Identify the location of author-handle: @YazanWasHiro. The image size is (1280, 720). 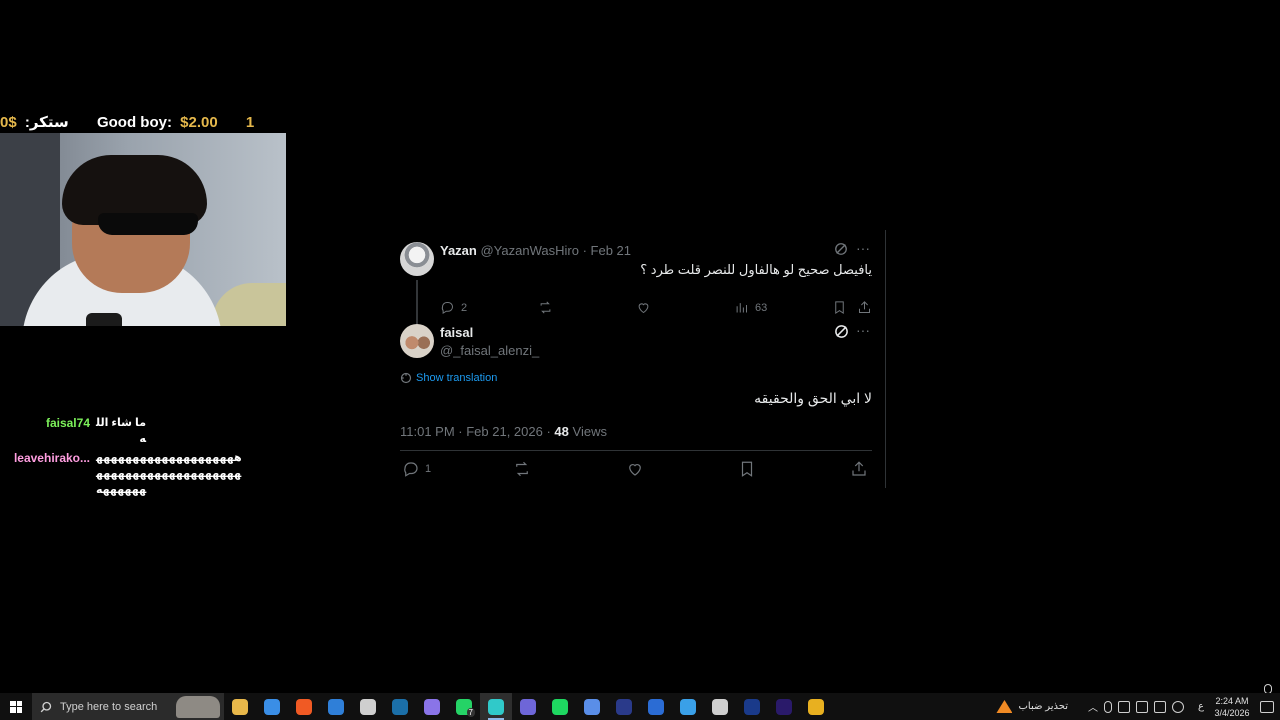
(529, 250).